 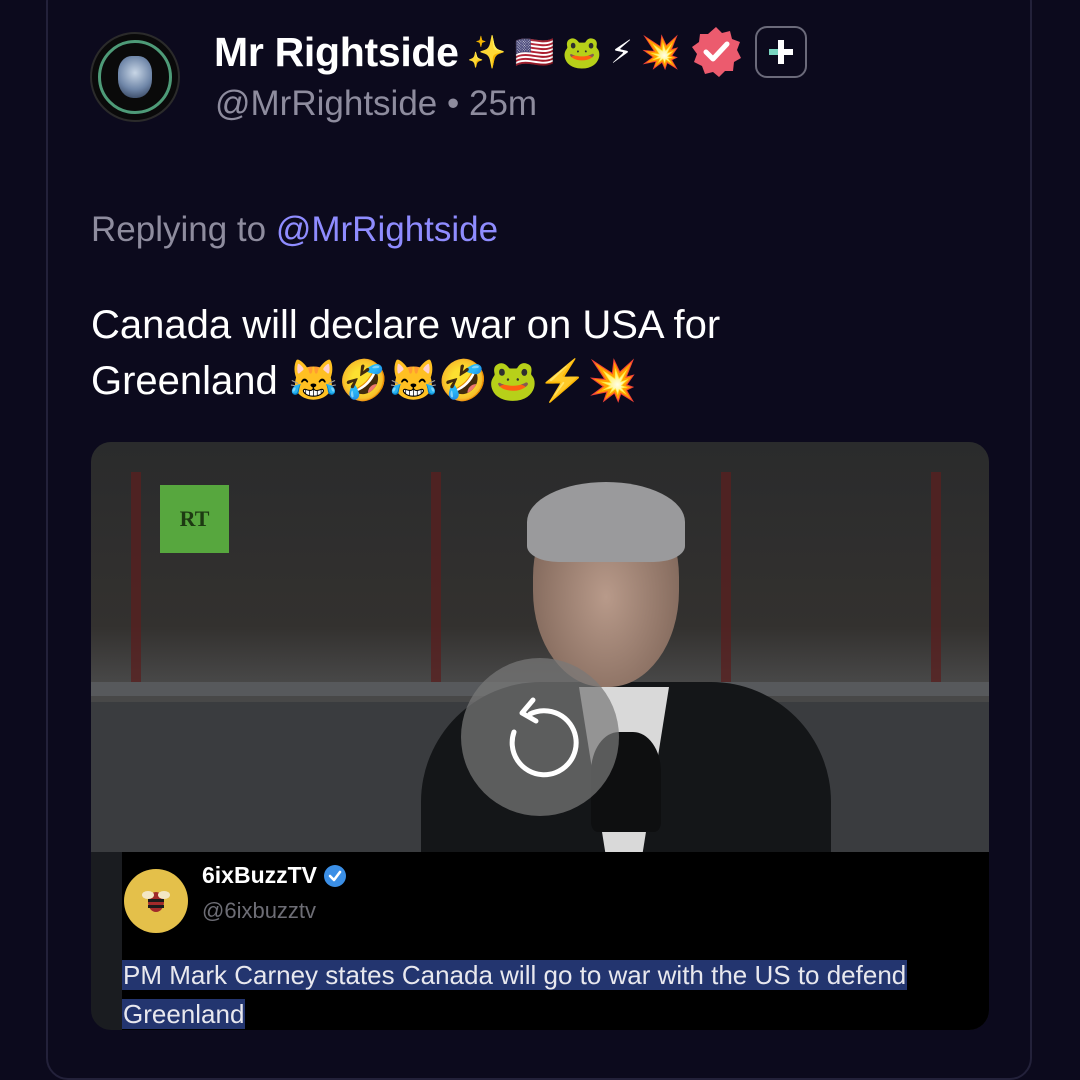 I want to click on embedded-text-line-2: Greenland, so click(x=184, y=1014).